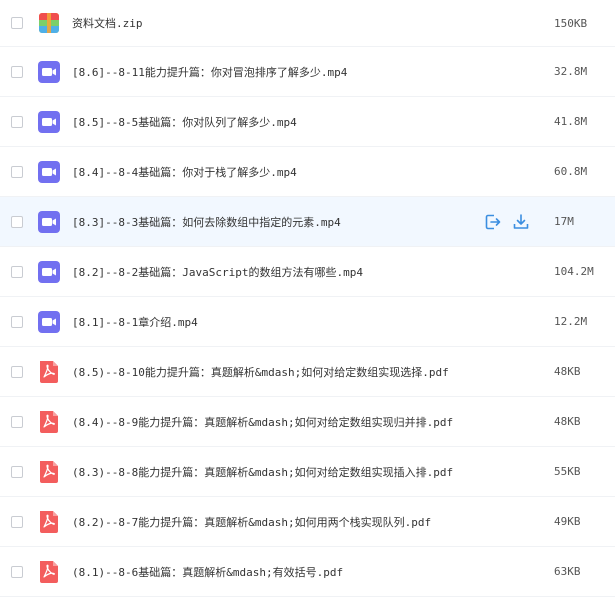 The height and width of the screenshot is (603, 615). What do you see at coordinates (206, 222) in the screenshot?
I see `file-name: [8.3]--8-3基础篇：如何去除数组中指定的元素.mp4` at bounding box center [206, 222].